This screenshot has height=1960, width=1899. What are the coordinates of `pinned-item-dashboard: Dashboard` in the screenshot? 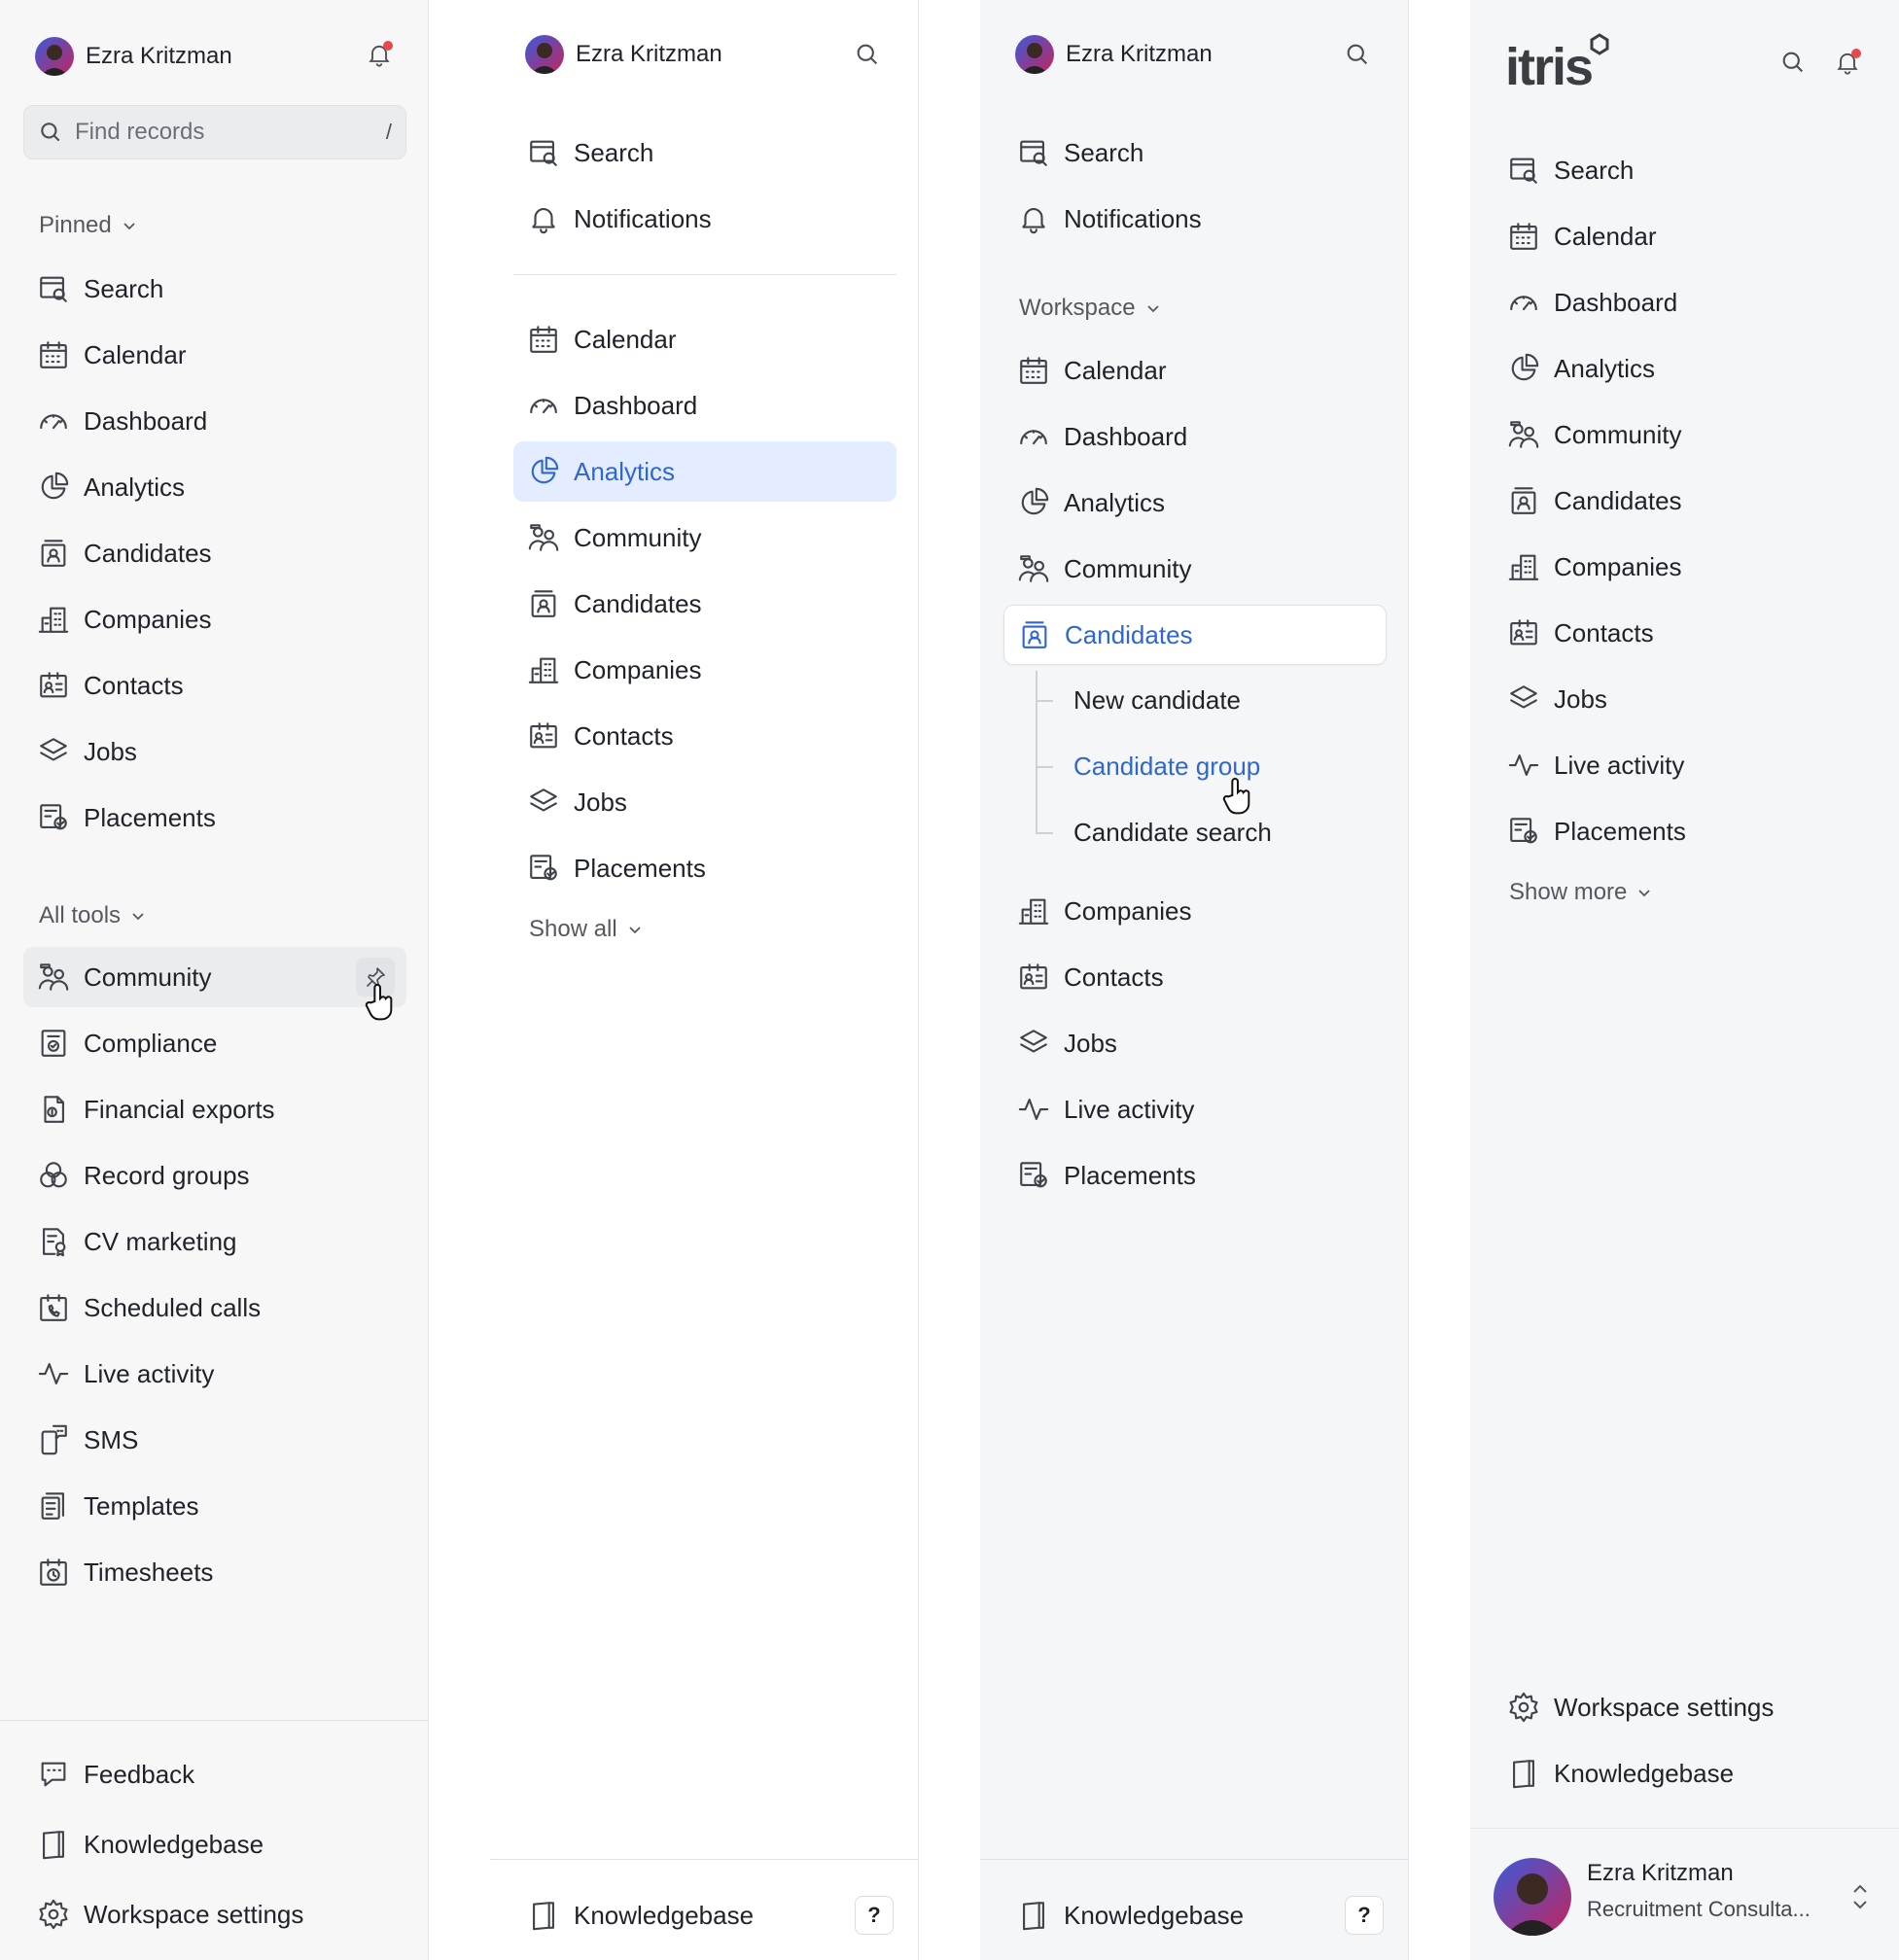 It's located at (215, 421).